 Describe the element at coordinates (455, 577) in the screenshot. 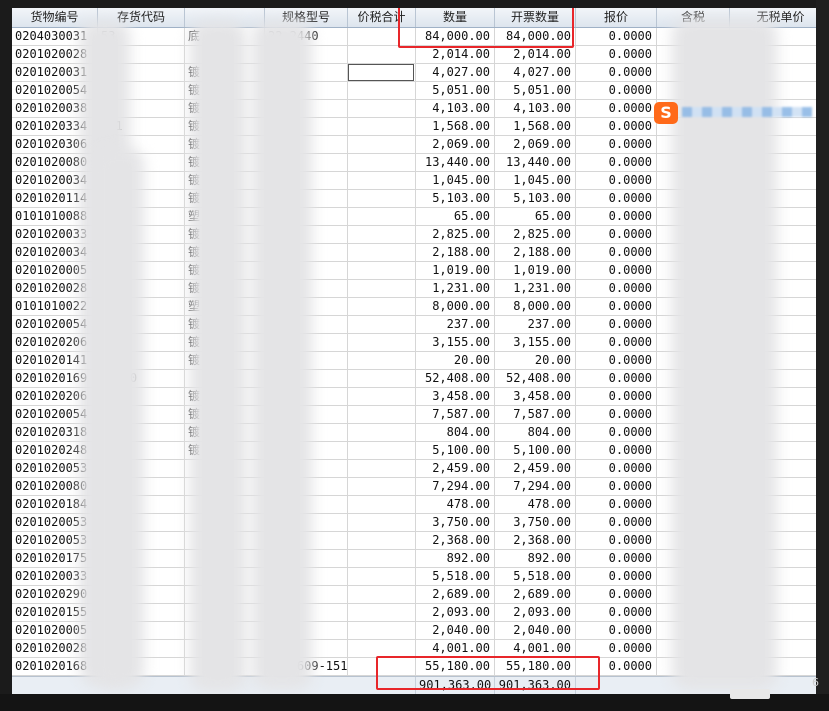

I see `cell-quantity: 5,518.00` at that location.